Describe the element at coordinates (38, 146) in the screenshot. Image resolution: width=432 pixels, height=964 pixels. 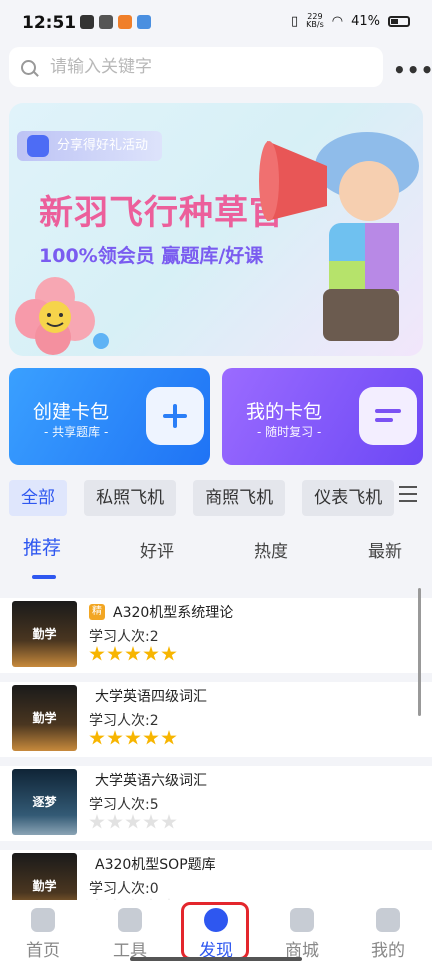
I see `share-icon` at that location.